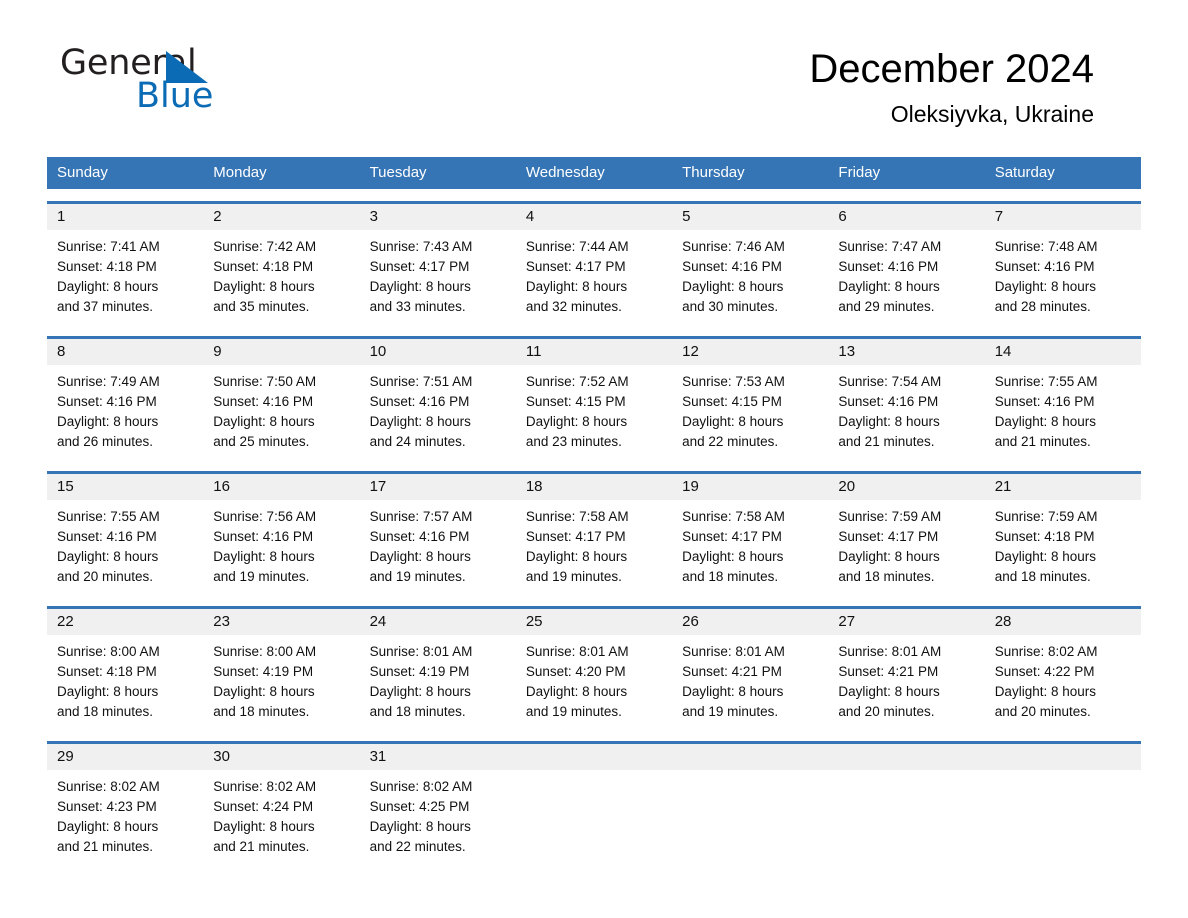  Describe the element at coordinates (125, 217) in the screenshot. I see `day-number: 1` at that location.